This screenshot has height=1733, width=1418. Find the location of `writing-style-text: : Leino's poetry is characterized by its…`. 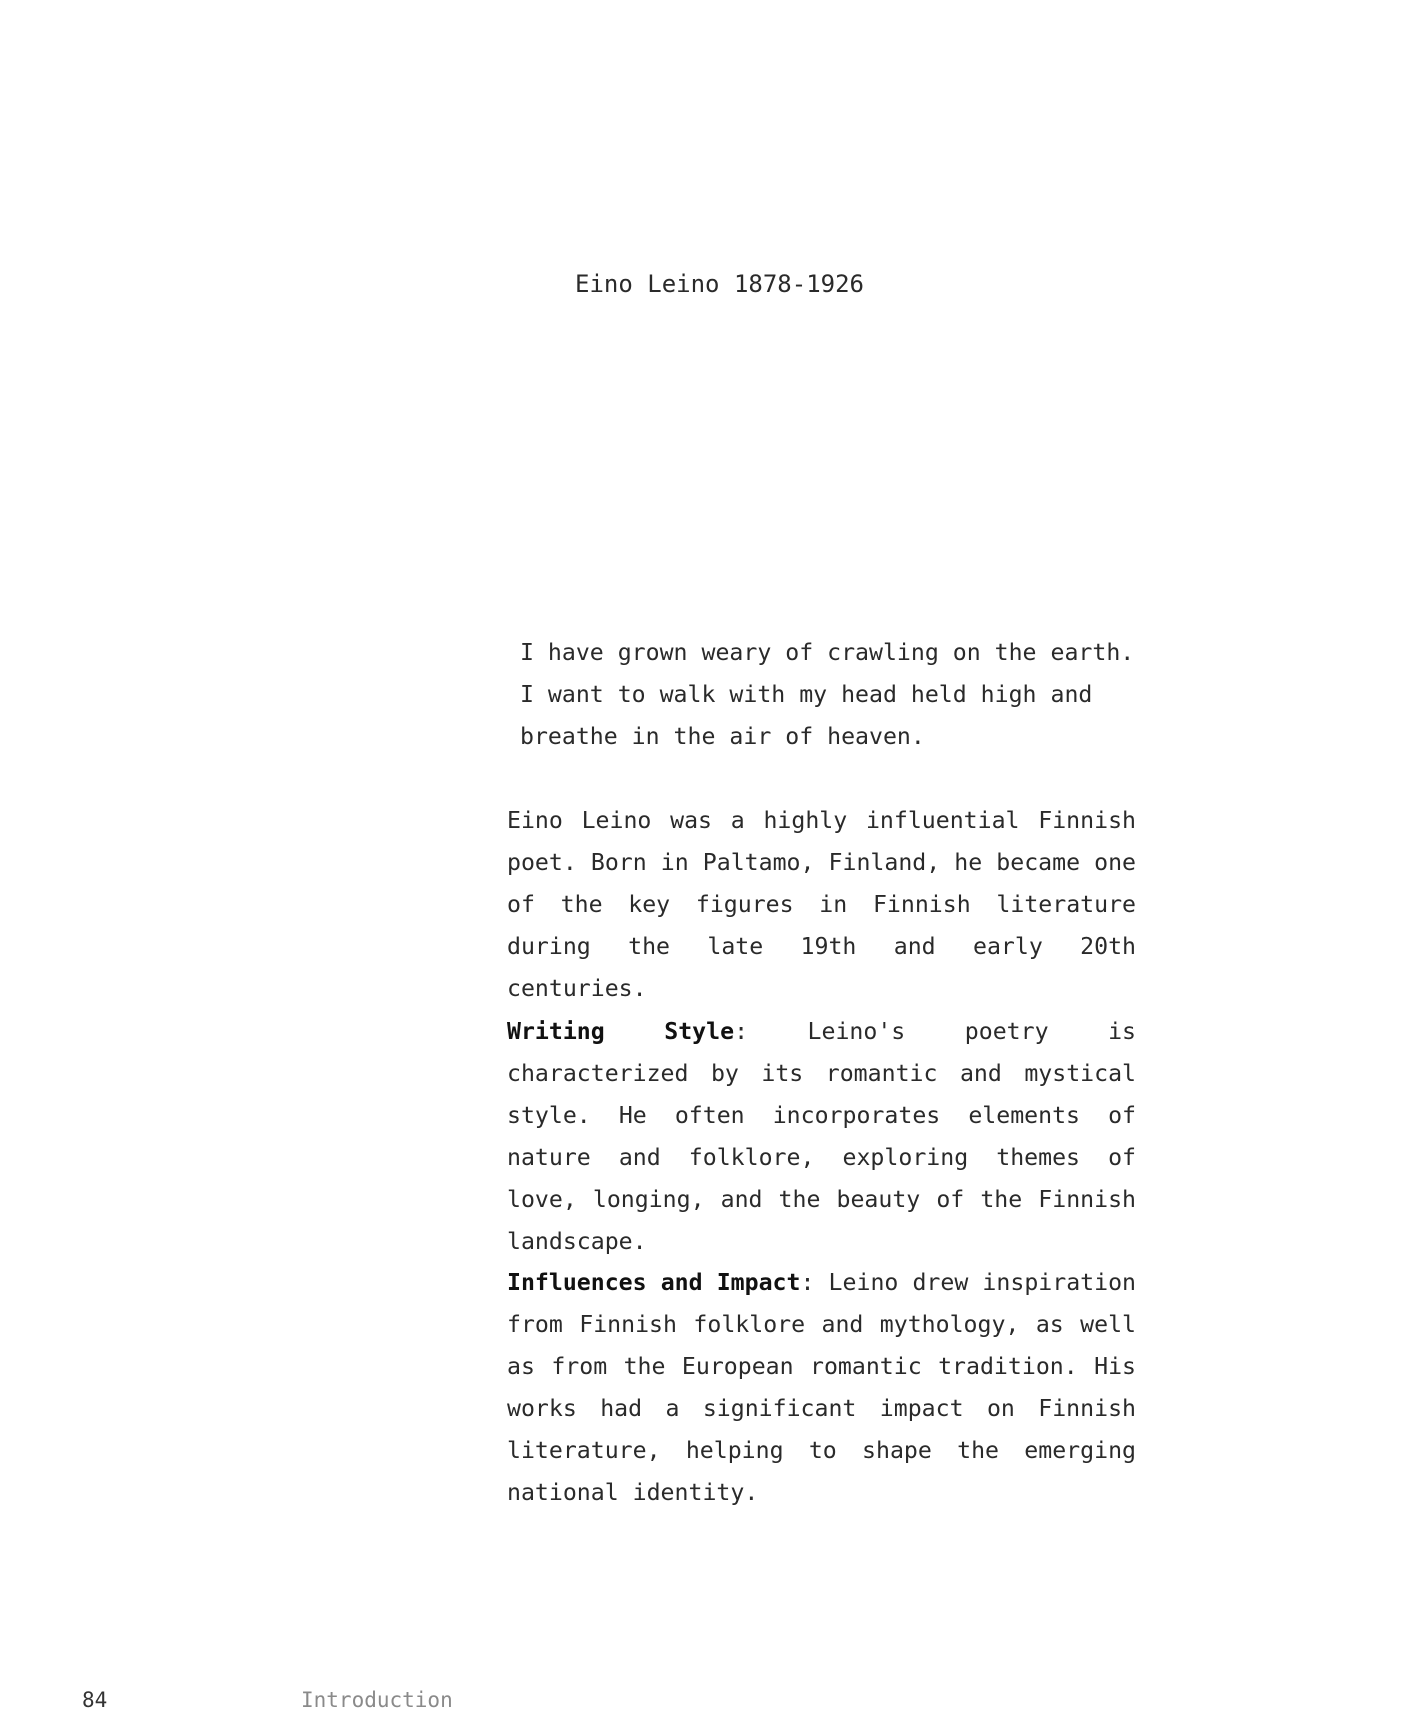

writing-style-text: : Leino's poetry is characterized by its… is located at coordinates (822, 1136).